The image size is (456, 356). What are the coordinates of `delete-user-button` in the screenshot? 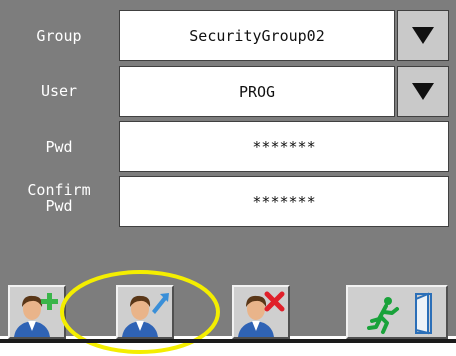 It's located at (261, 312).